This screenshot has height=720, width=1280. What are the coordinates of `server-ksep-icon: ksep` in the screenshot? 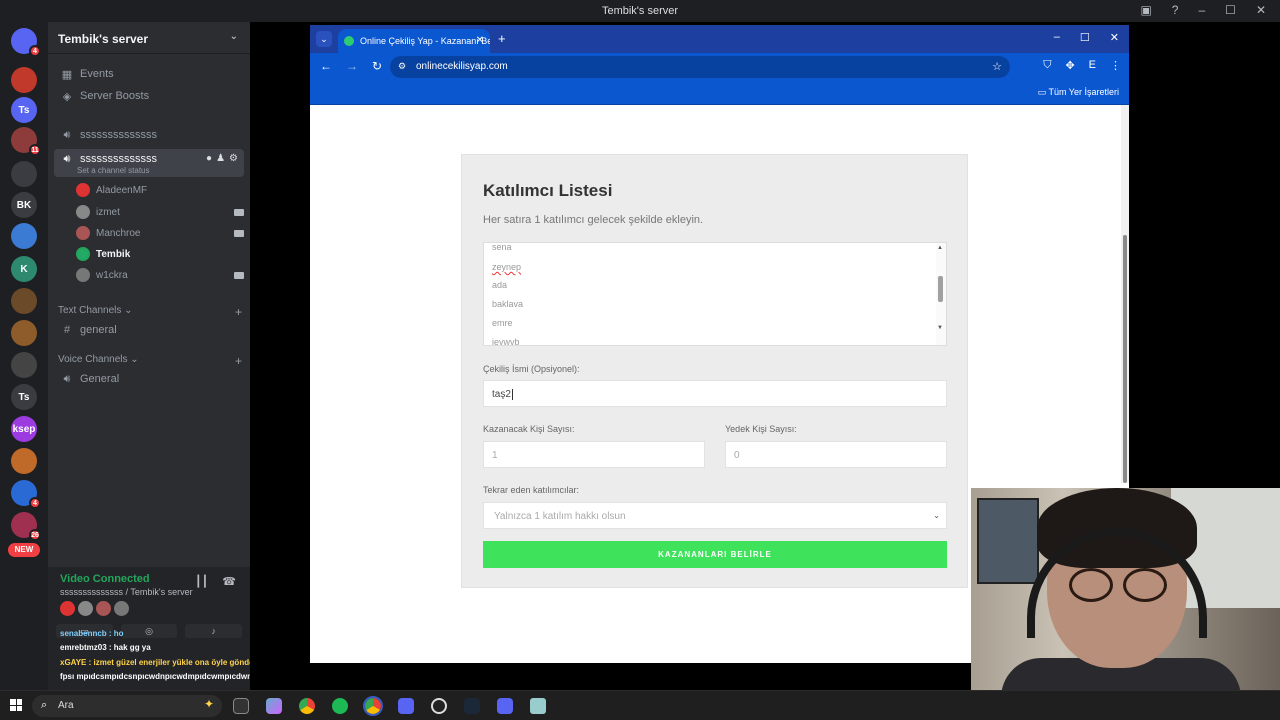 It's located at (24, 429).